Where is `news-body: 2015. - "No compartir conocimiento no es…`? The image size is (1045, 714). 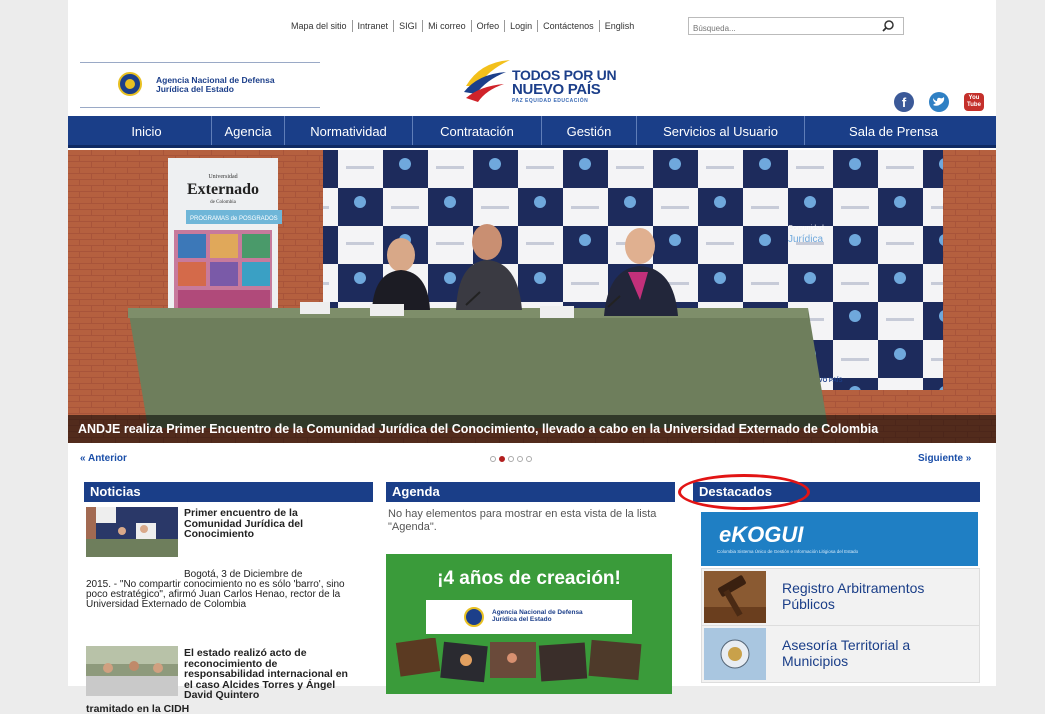 news-body: 2015. - "No compartir conocimiento no es… is located at coordinates (215, 594).